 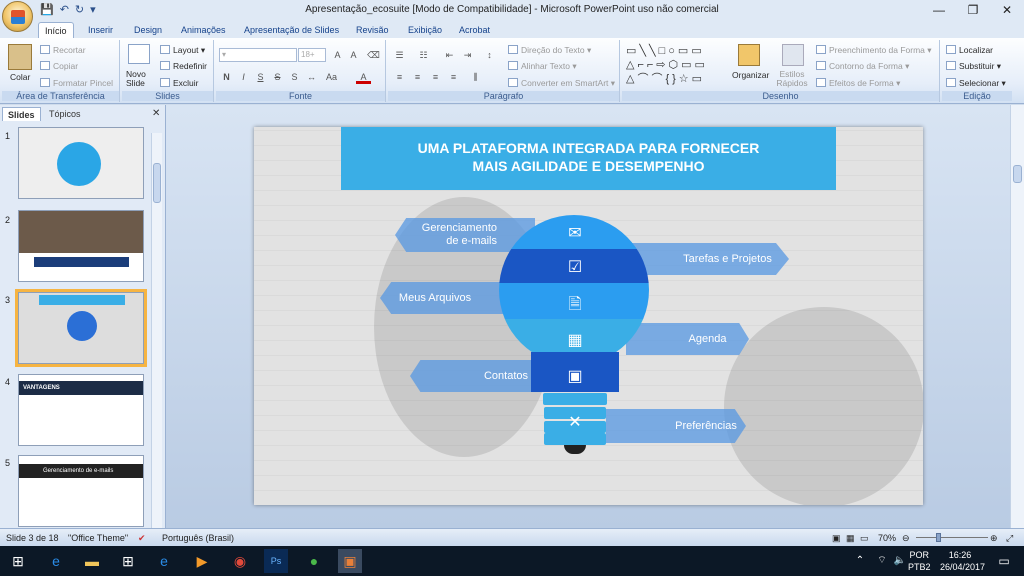 I want to click on language-tray: POR PTB2, so click(x=919, y=561).